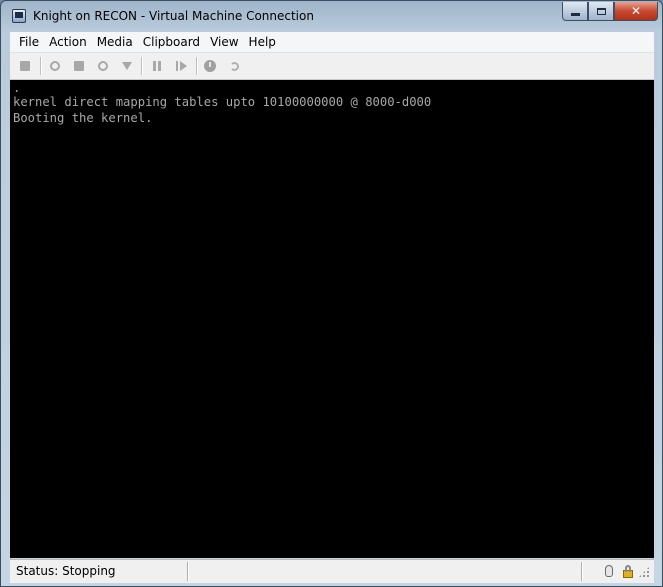  I want to click on console-line: Booting the kernel., so click(83, 118).